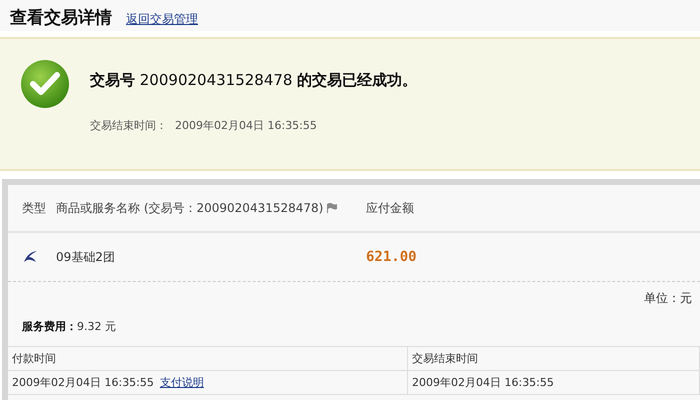 This screenshot has height=400, width=700. What do you see at coordinates (34, 208) in the screenshot?
I see `column-header: 类型` at bounding box center [34, 208].